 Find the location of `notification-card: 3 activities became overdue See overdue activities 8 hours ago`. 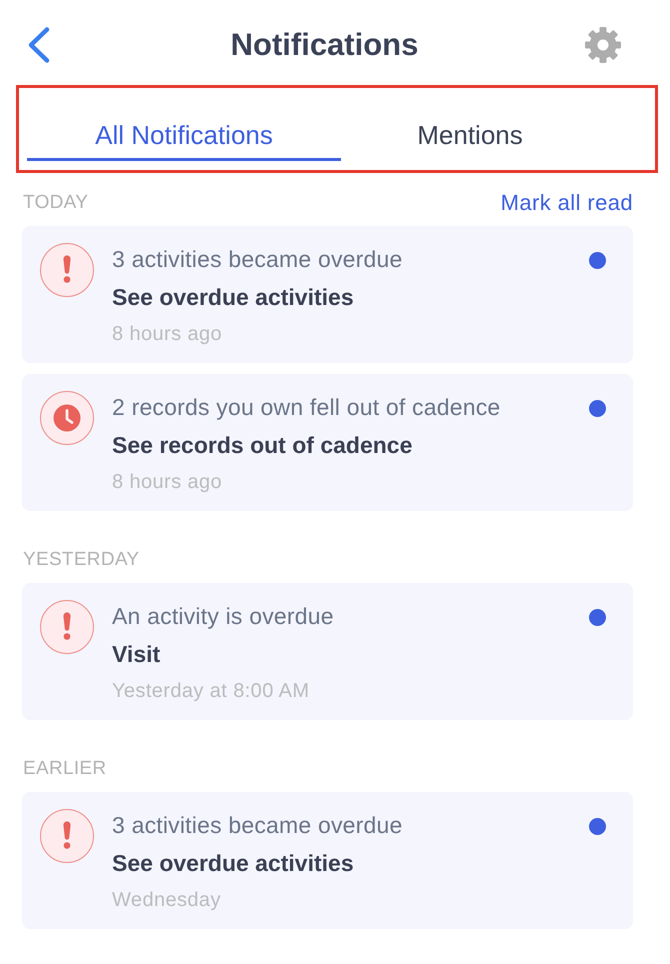

notification-card: 3 activities became overdue See overdue activities 8 hours ago is located at coordinates (327, 294).